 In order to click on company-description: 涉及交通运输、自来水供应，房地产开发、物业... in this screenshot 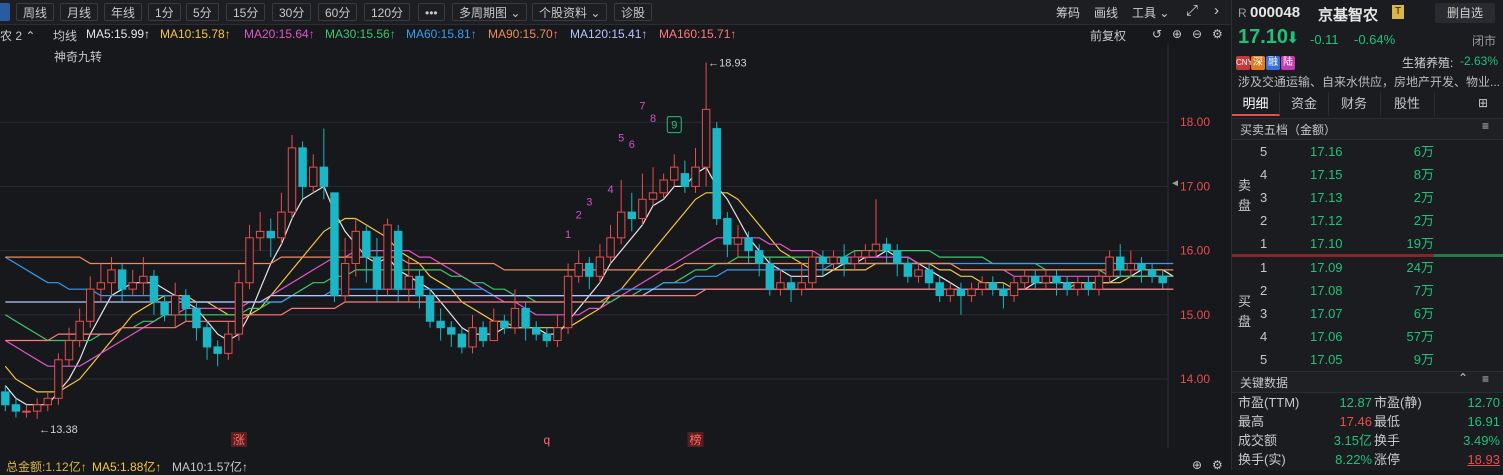, I will do `click(1369, 81)`.